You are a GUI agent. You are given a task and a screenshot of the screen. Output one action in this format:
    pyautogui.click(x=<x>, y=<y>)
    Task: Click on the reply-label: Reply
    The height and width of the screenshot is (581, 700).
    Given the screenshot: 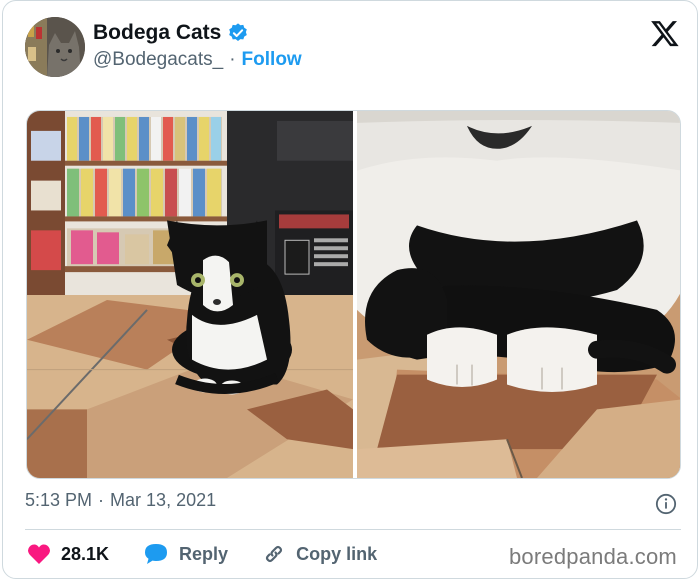 What is the action you would take?
    pyautogui.click(x=204, y=553)
    